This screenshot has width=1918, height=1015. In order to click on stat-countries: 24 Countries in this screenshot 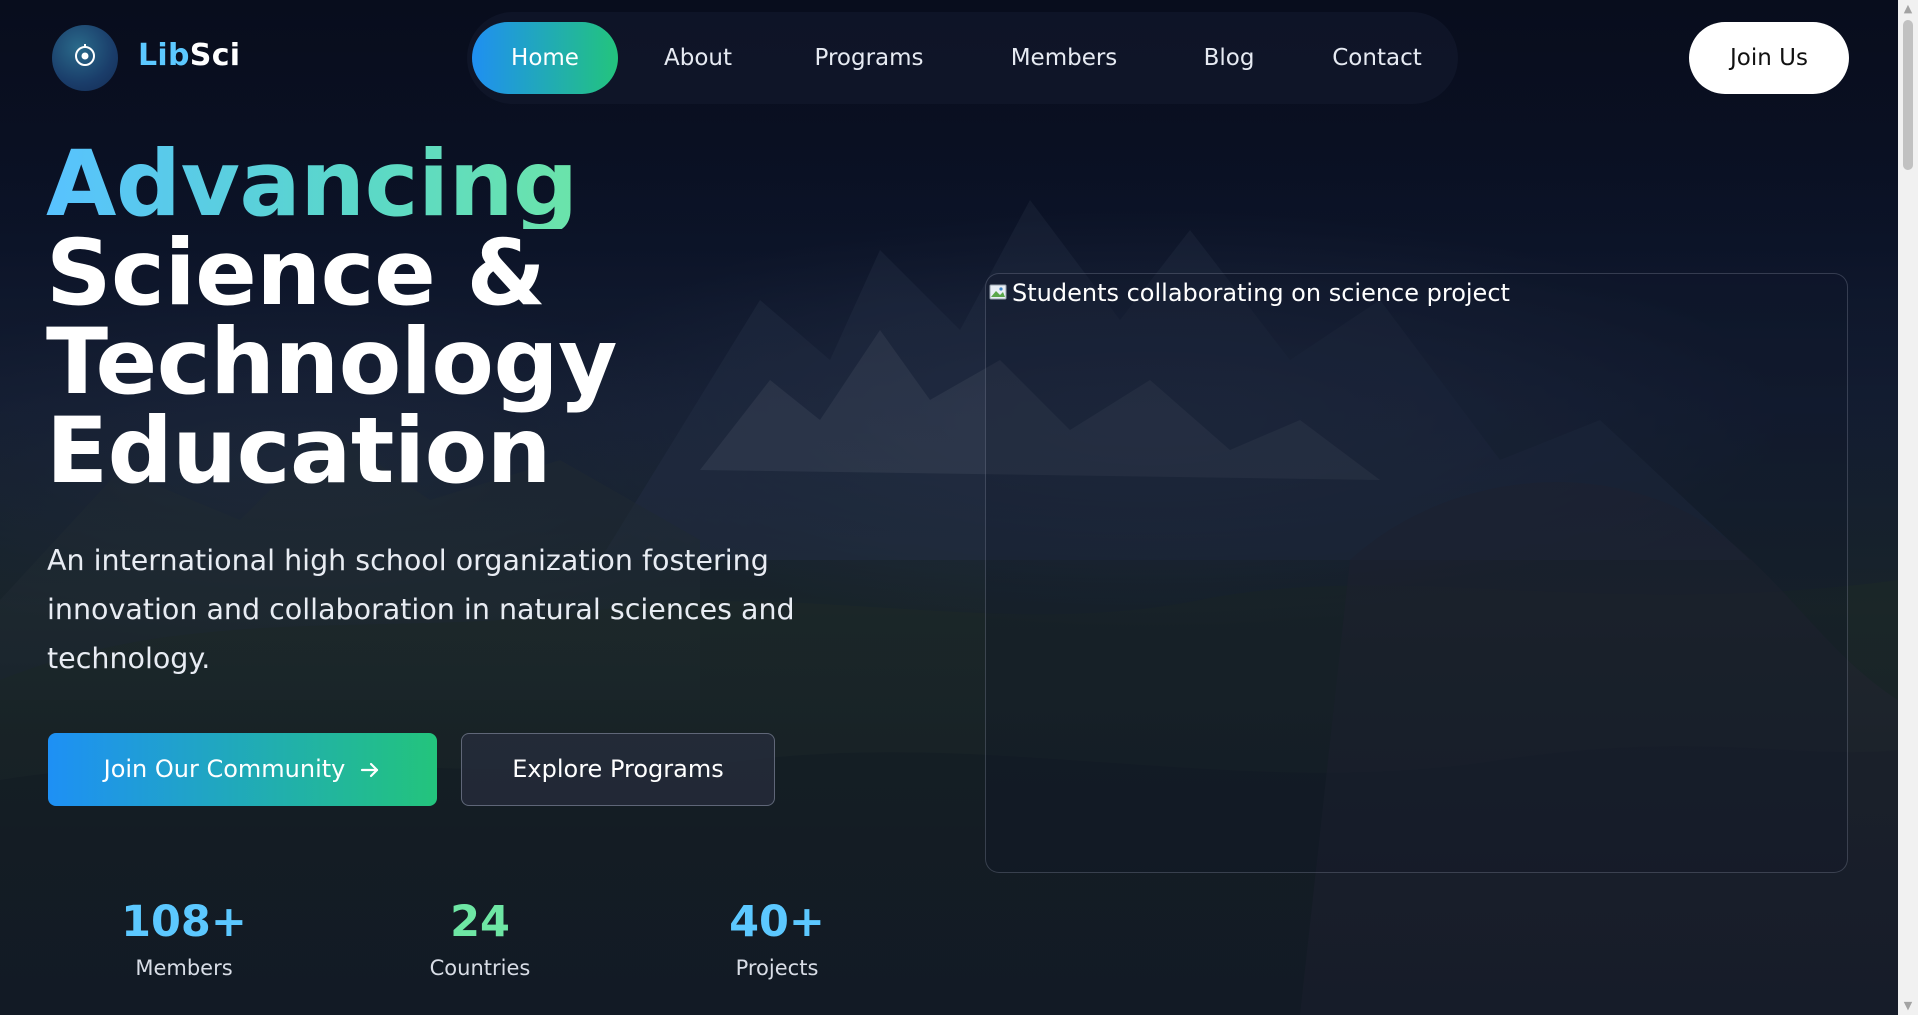, I will do `click(480, 939)`.